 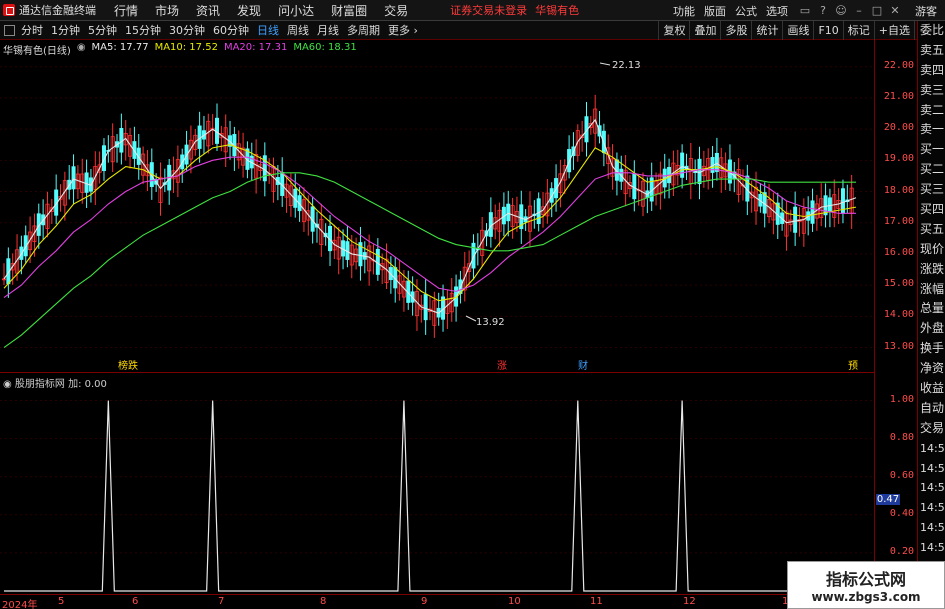 I want to click on period-more: 更多 ›, so click(x=403, y=30).